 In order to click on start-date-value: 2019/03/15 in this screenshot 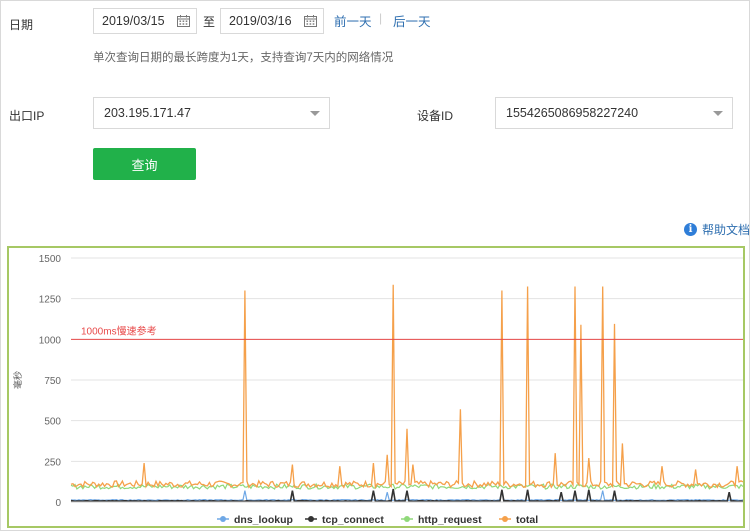, I will do `click(133, 21)`.